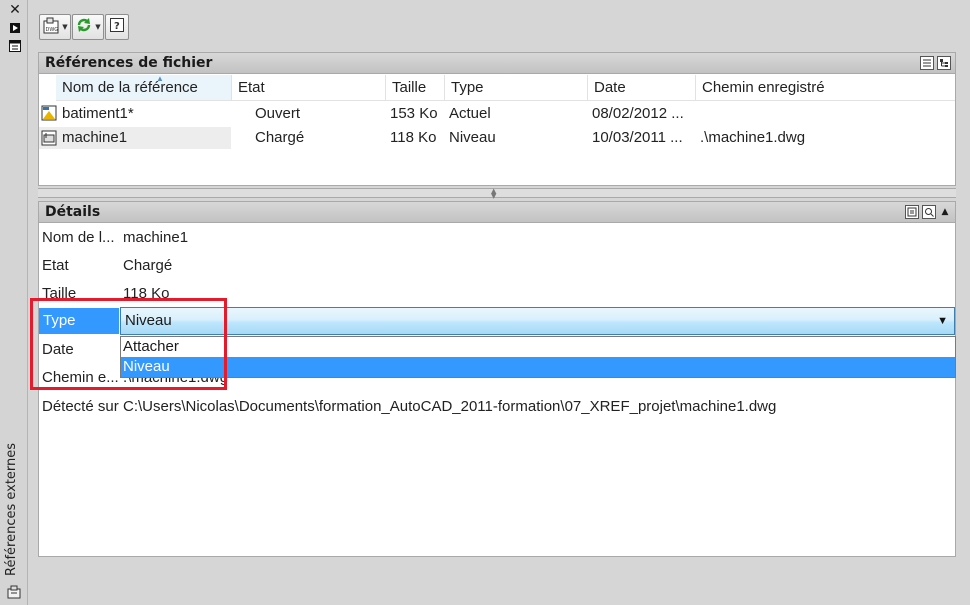  I want to click on type-option-attach: Attacher, so click(538, 347).